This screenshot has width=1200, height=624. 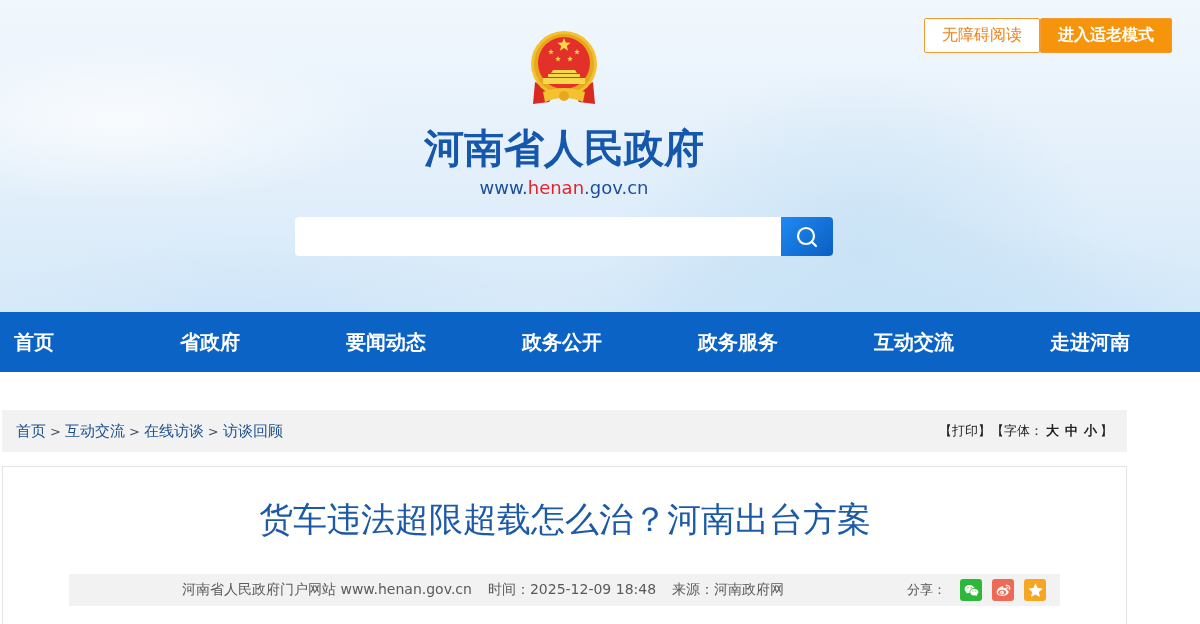 I want to click on breadcrumb-link: 首页, so click(x=31, y=431).